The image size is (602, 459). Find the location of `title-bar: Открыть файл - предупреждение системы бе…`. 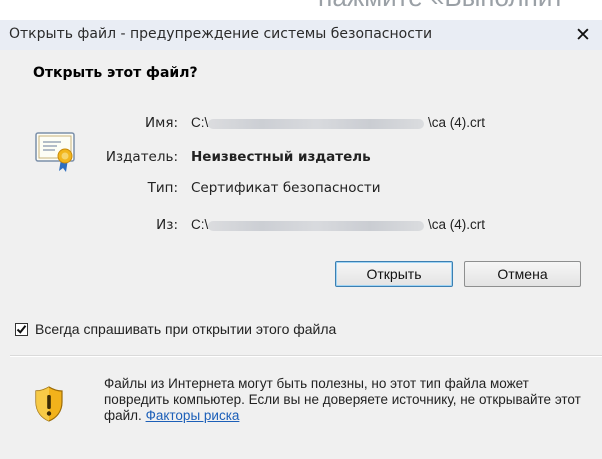

title-bar: Открыть файл - предупреждение системы бе… is located at coordinates (301, 35).